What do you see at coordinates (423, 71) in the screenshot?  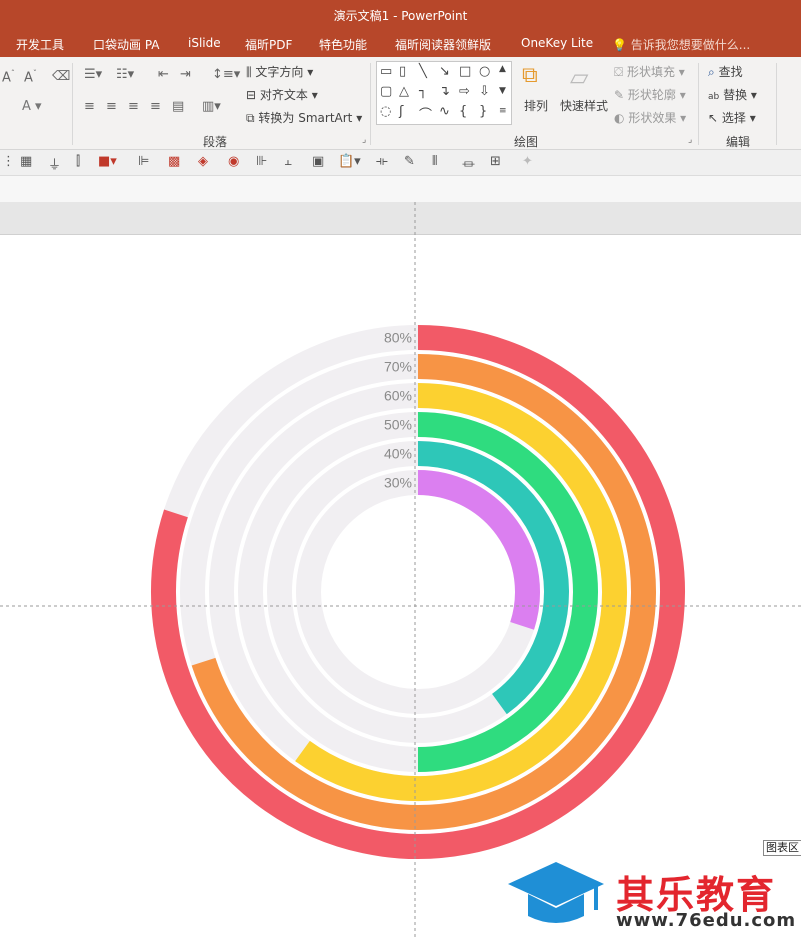 I see `line-shape-icon: ╲` at bounding box center [423, 71].